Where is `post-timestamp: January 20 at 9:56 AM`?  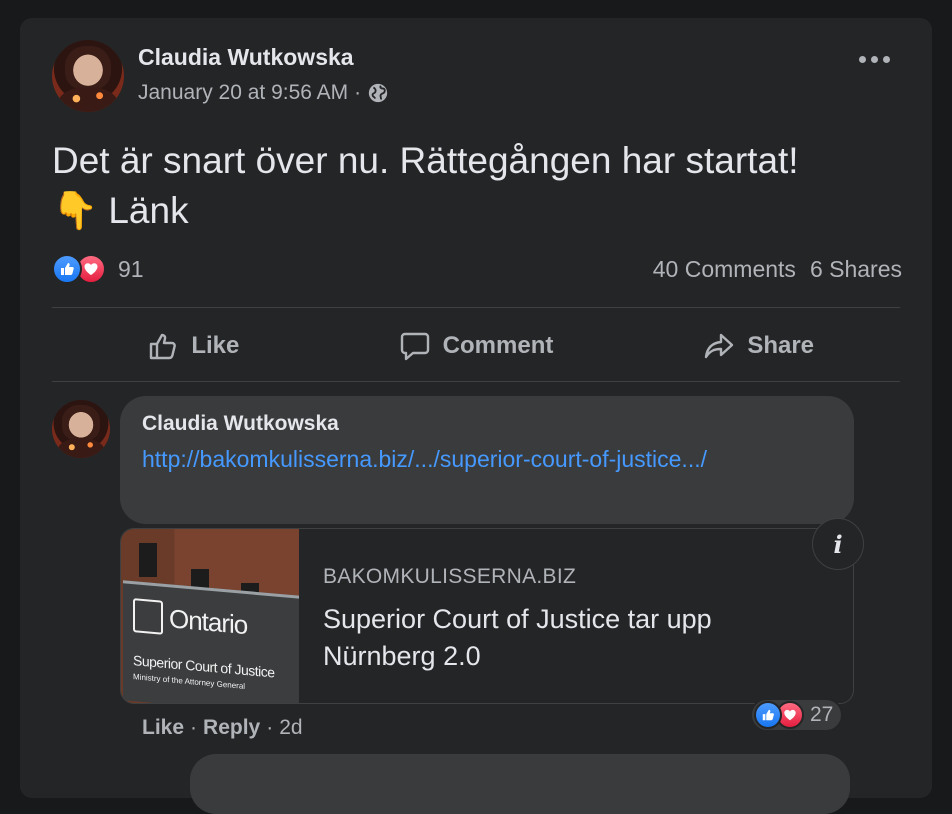 post-timestamp: January 20 at 9:56 AM is located at coordinates (243, 93).